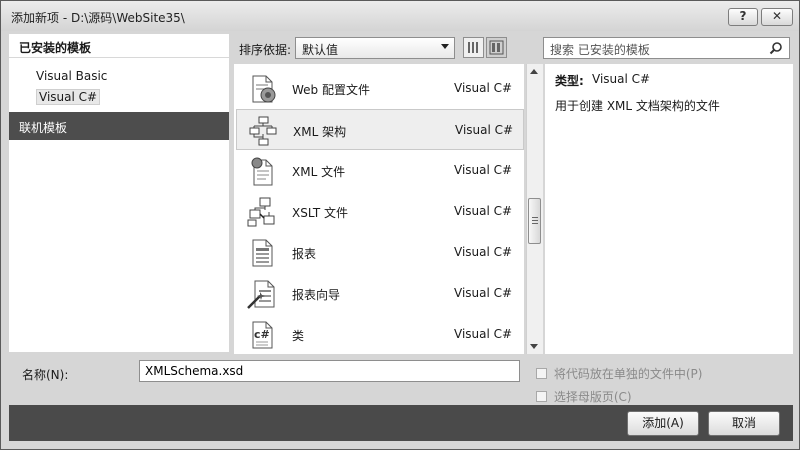 This screenshot has width=800, height=450. Describe the element at coordinates (777, 17) in the screenshot. I see `close-button: ✕` at that location.